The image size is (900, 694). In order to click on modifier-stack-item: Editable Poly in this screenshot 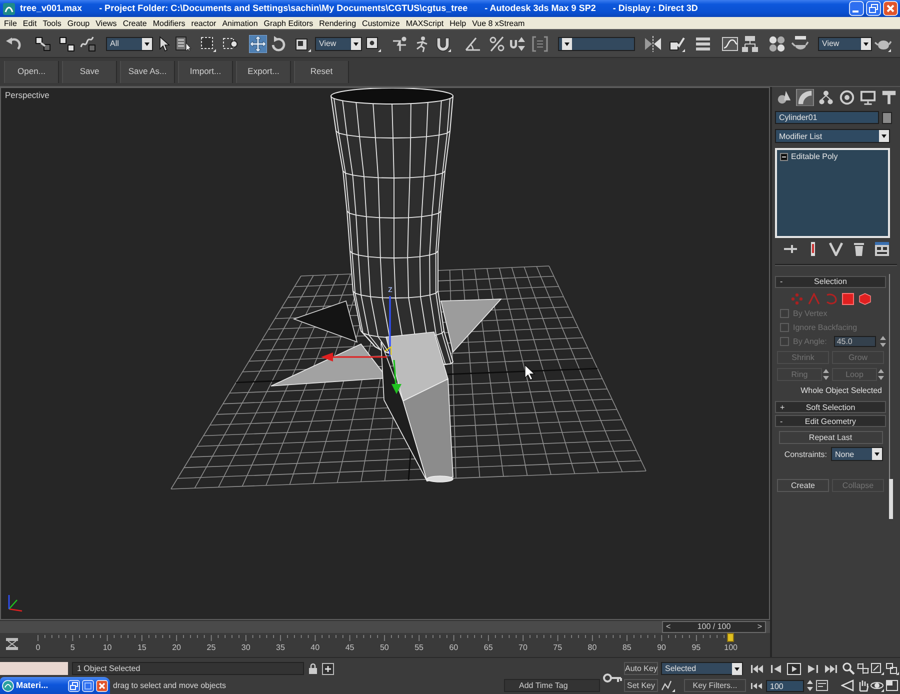, I will do `click(832, 156)`.